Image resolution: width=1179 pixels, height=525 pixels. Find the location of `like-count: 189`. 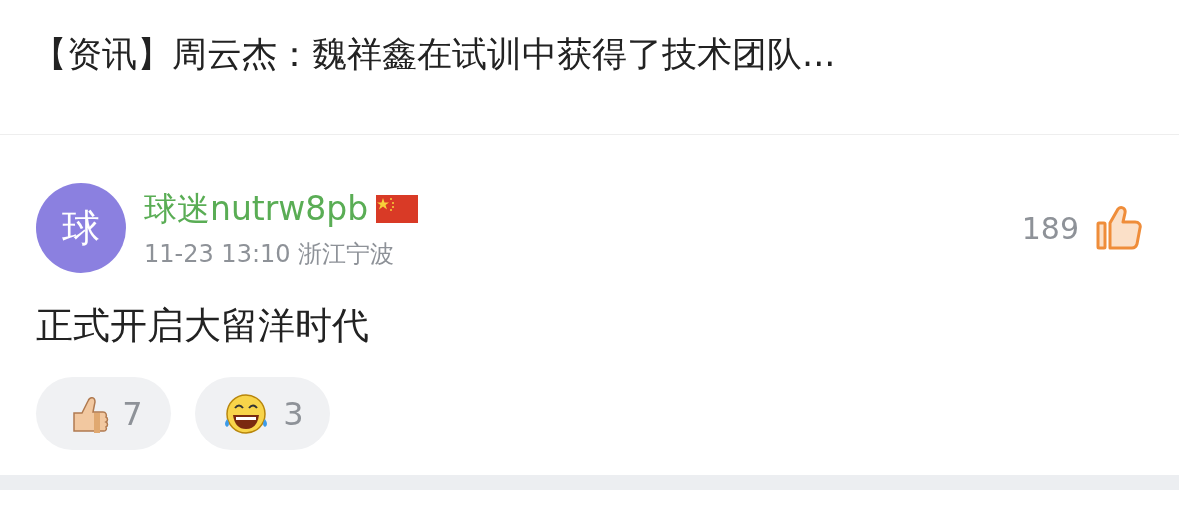

like-count: 189 is located at coordinates (1050, 228).